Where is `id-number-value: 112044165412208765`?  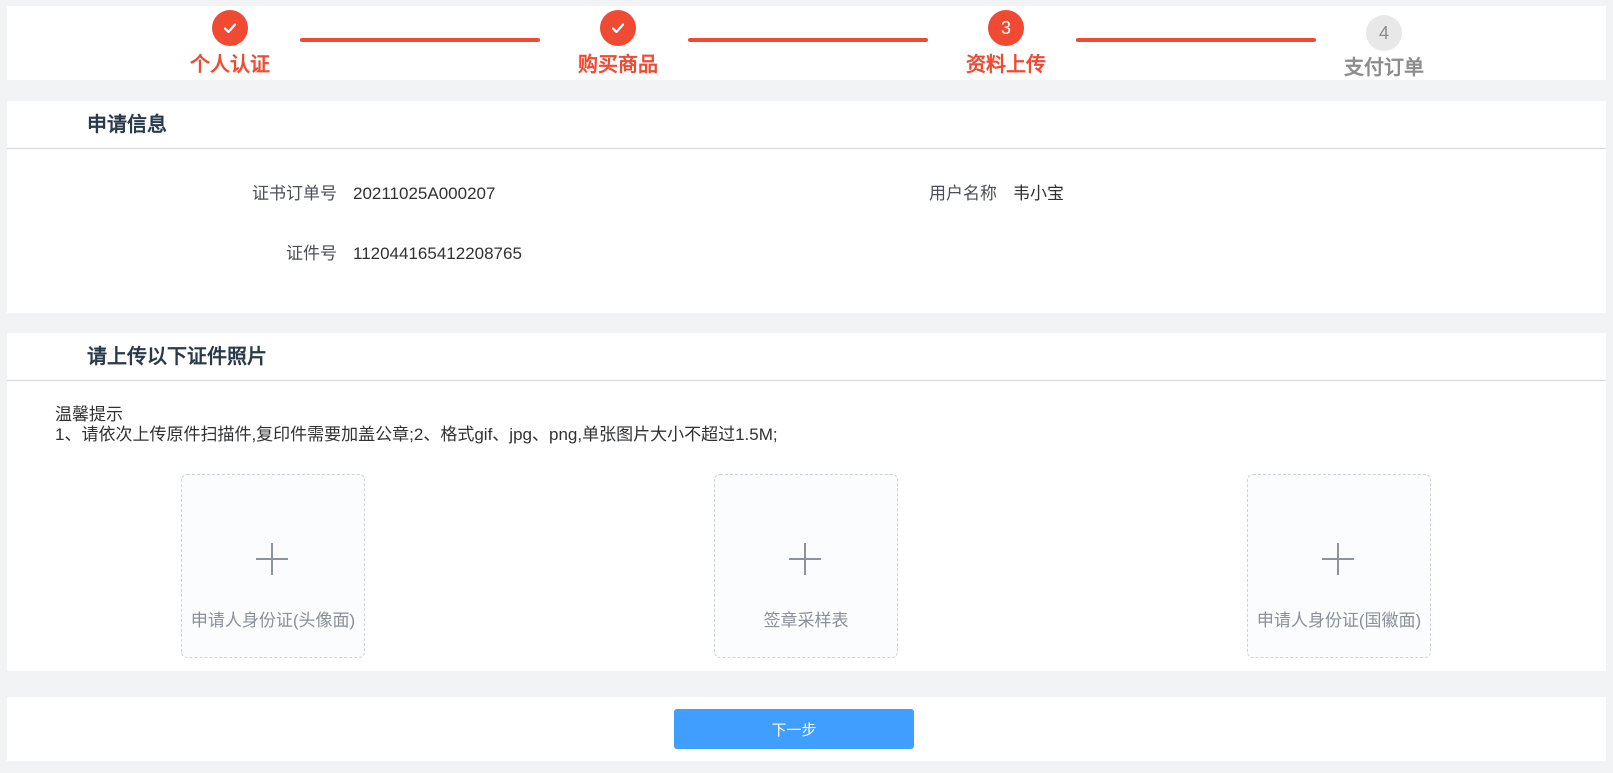
id-number-value: 112044165412208765 is located at coordinates (437, 253).